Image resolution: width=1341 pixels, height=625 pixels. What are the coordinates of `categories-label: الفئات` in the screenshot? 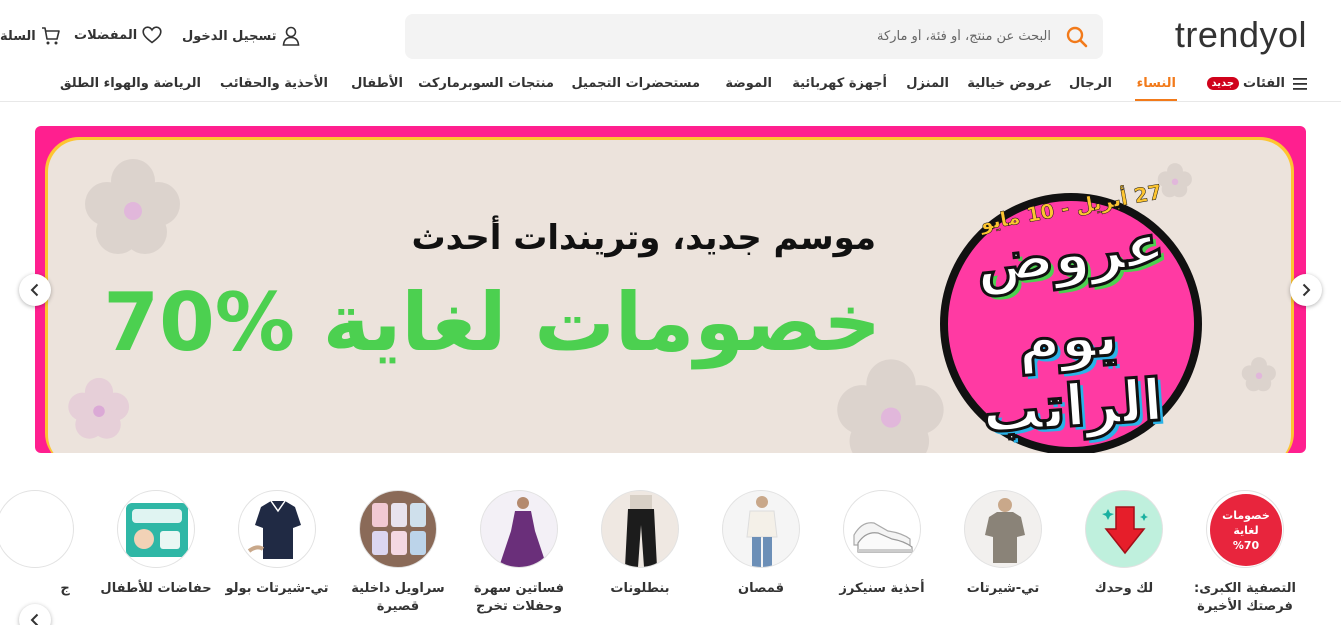 It's located at (1264, 83).